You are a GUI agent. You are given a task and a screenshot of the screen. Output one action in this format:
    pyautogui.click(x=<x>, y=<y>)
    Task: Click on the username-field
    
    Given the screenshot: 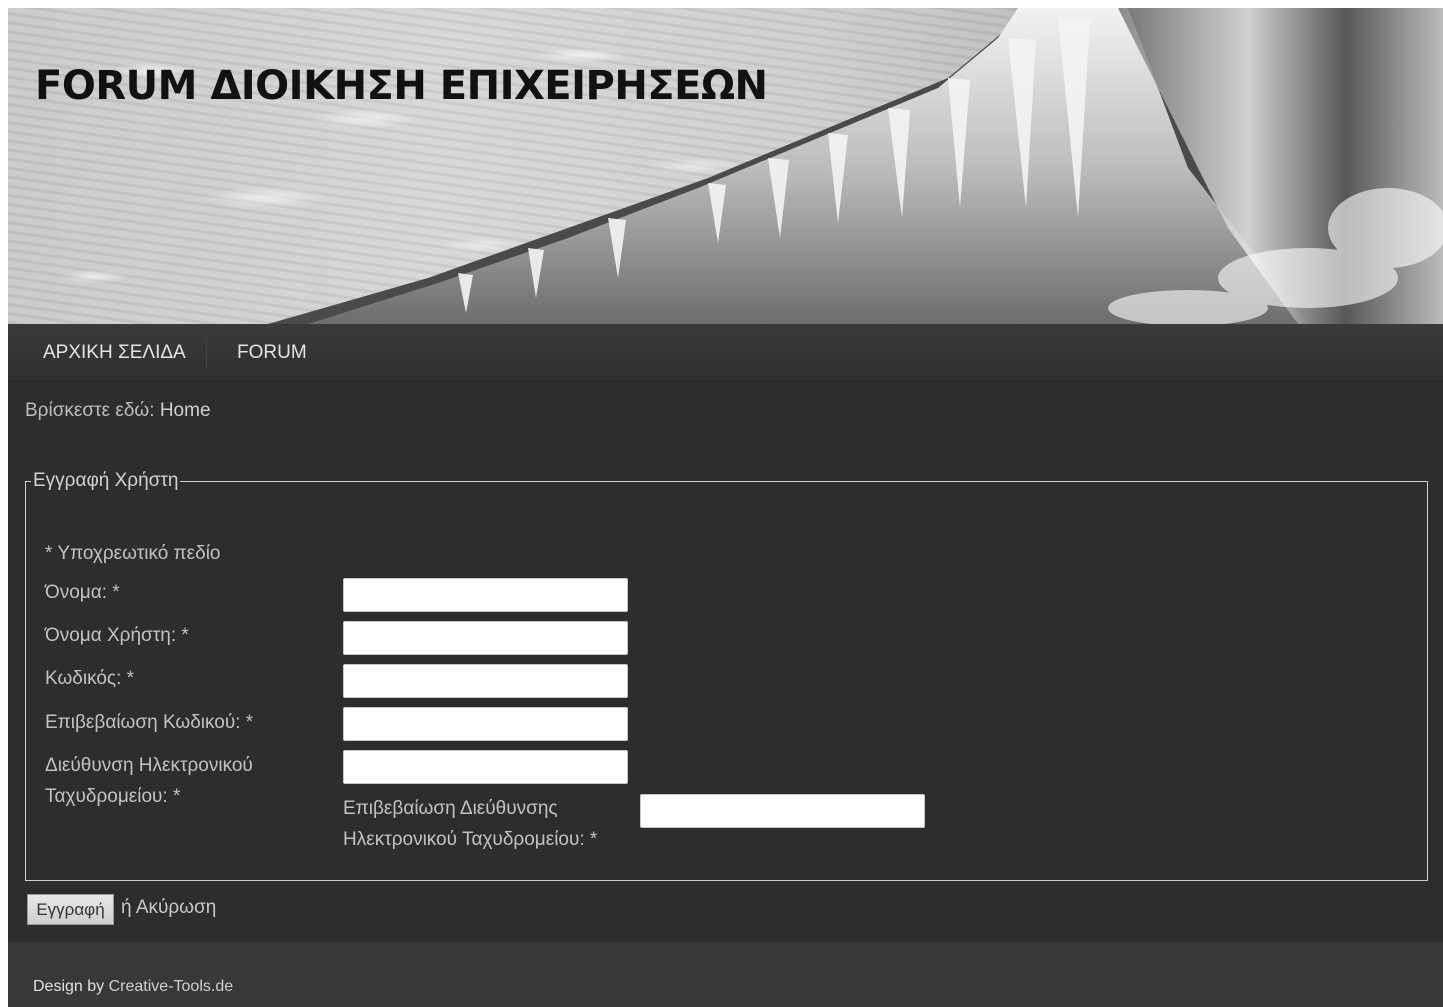 What is the action you would take?
    pyautogui.click(x=485, y=638)
    